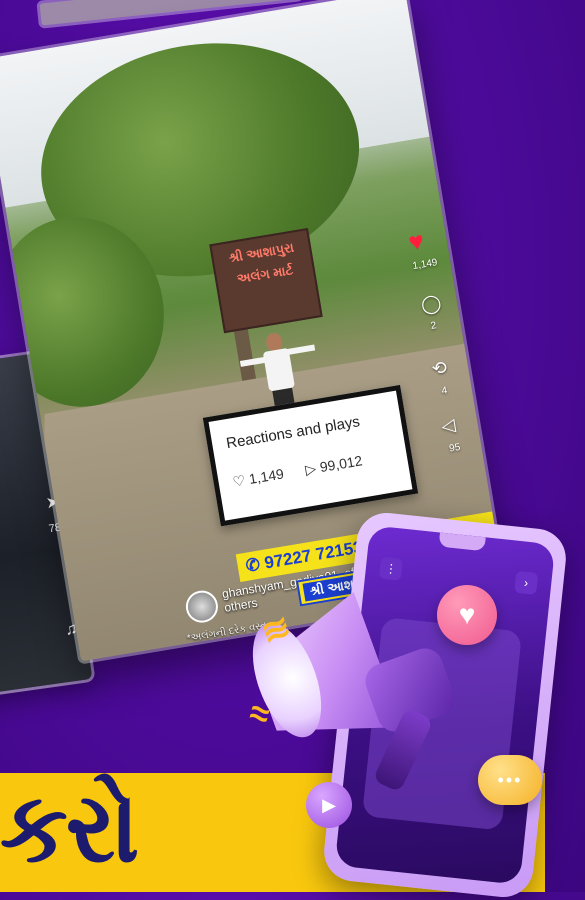  Describe the element at coordinates (239, 480) in the screenshot. I see `heart-outline-icon: ♡` at that location.